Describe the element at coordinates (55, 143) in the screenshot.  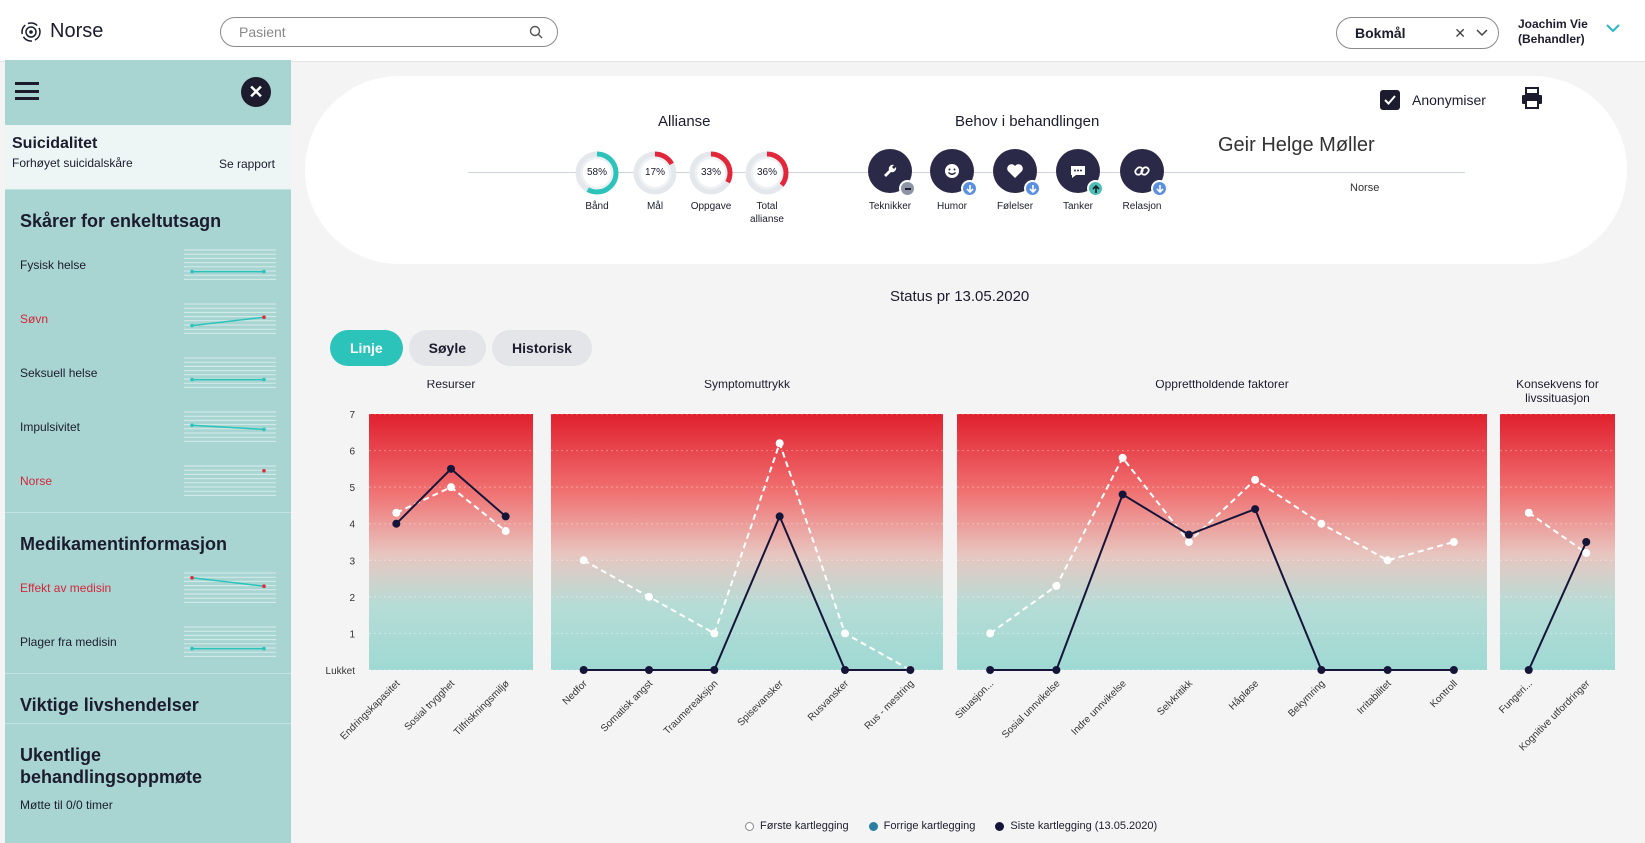
I see `alert-title: Suicidalitet` at that location.